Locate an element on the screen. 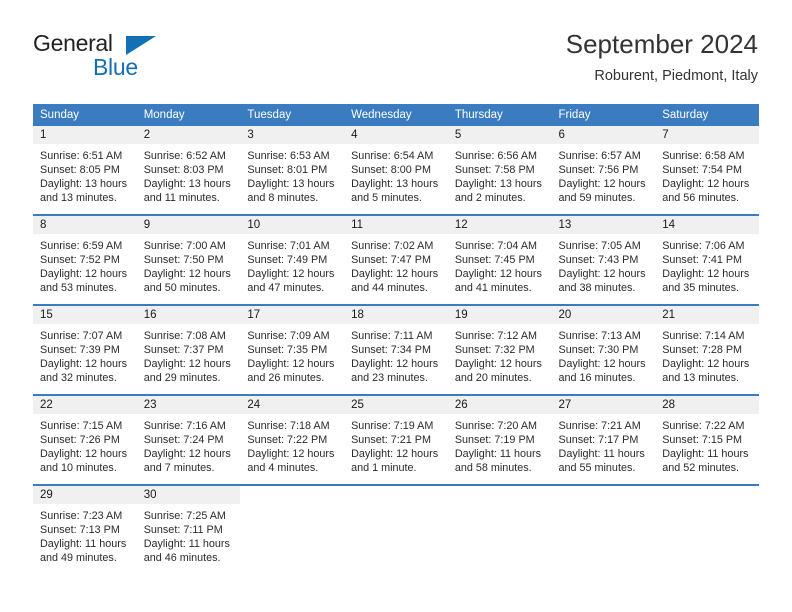 The width and height of the screenshot is (792, 612). daylight-text: Daylight: 12 hours and 56 minutes. is located at coordinates (706, 191).